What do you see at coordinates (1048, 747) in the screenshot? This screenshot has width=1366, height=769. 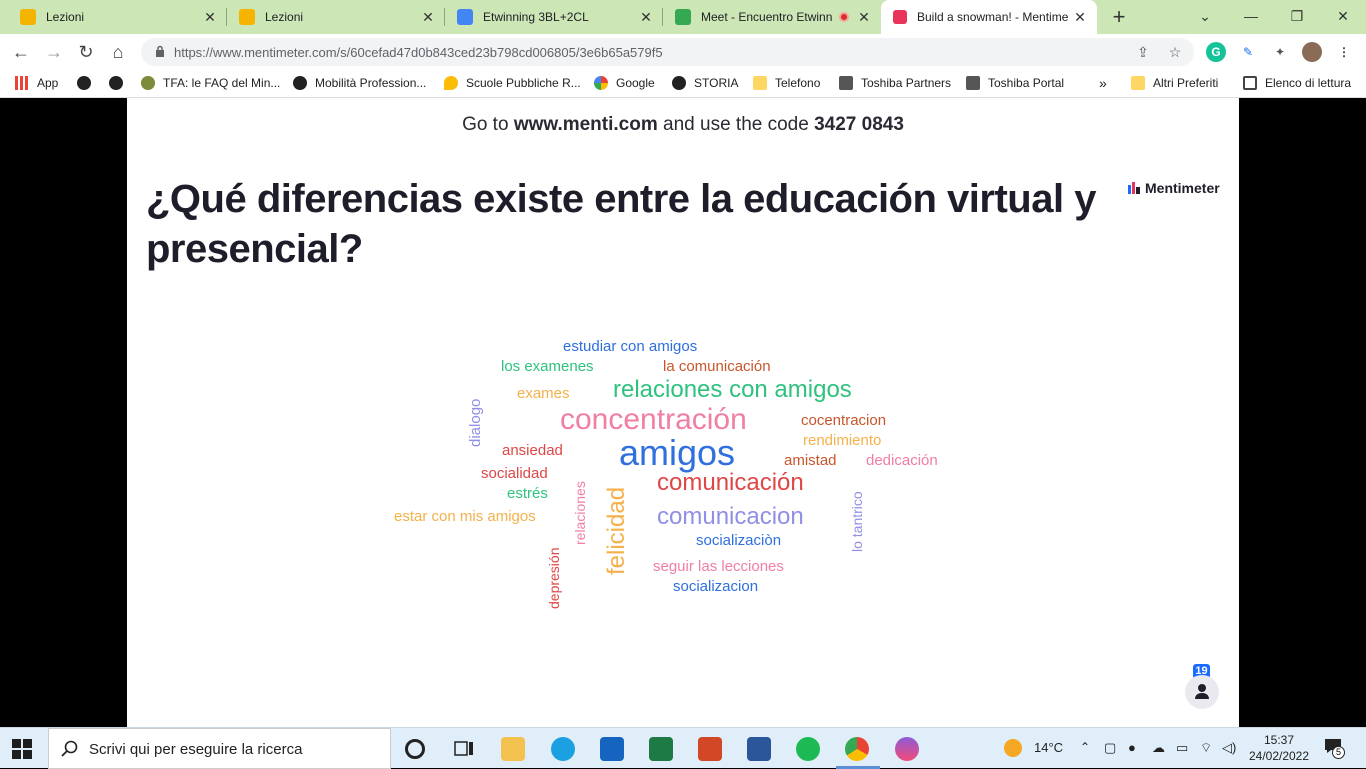 I see `weather-temperature: 14°C` at bounding box center [1048, 747].